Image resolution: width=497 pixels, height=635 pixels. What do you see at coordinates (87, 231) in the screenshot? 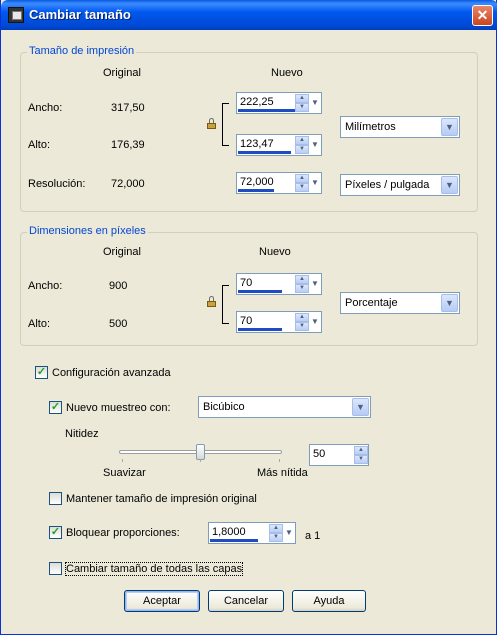
I see `pixel-dims-group-title: Dimensiones en píxeles` at bounding box center [87, 231].